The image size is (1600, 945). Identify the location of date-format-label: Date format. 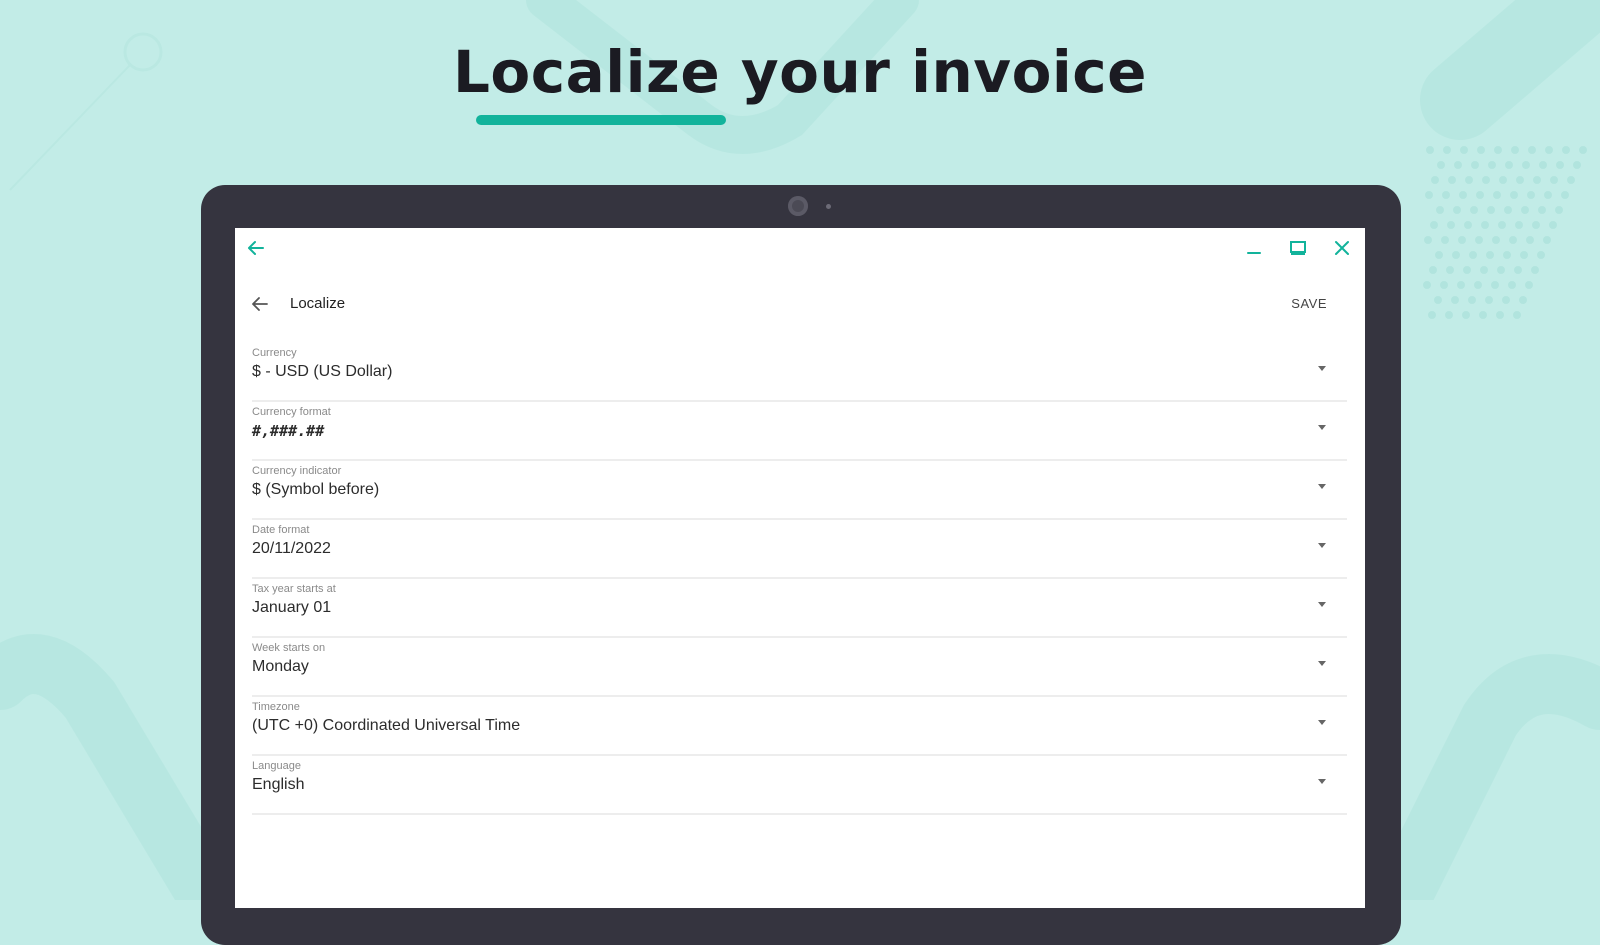
(281, 530).